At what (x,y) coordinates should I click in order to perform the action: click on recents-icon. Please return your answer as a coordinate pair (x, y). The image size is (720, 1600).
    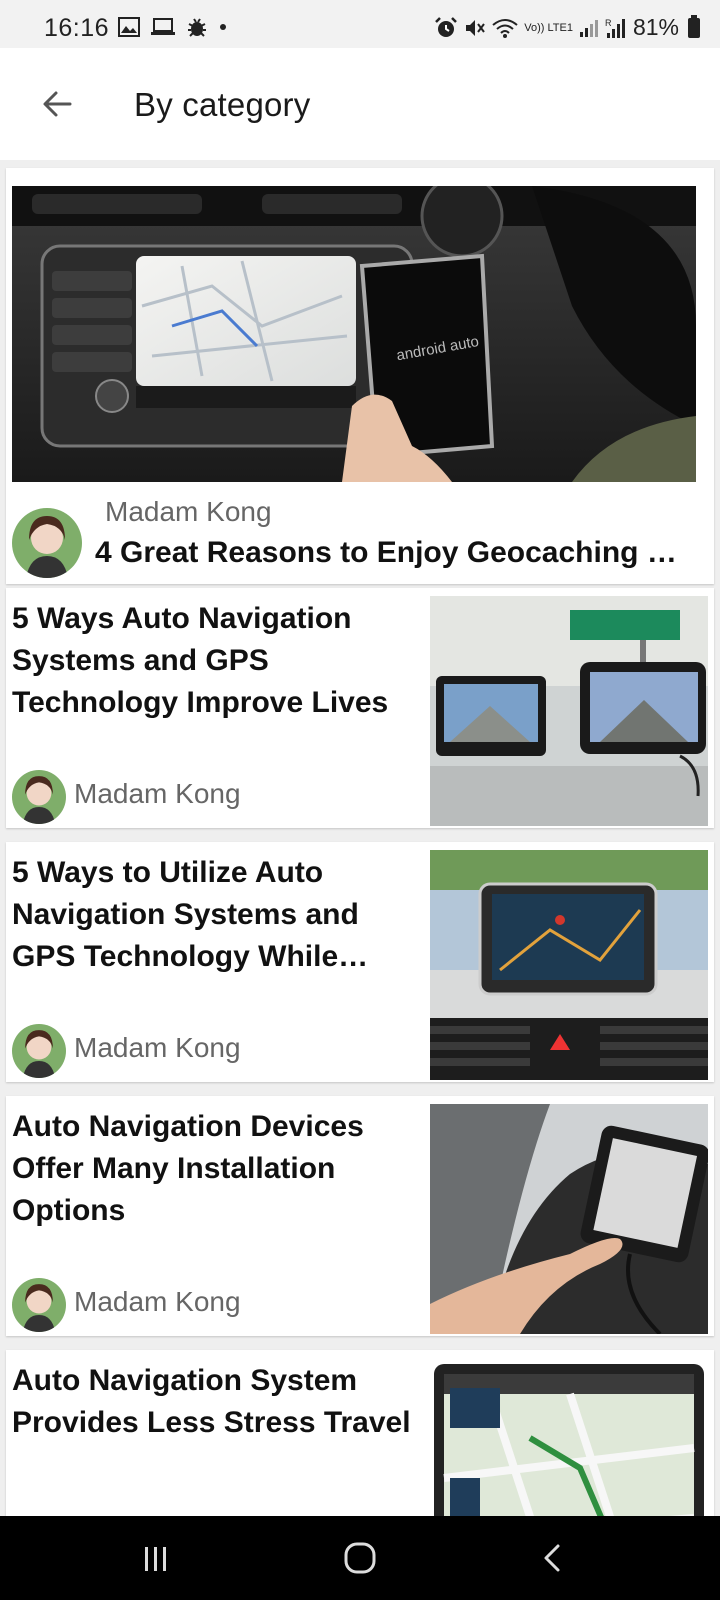
    Looking at the image, I should click on (156, 1558).